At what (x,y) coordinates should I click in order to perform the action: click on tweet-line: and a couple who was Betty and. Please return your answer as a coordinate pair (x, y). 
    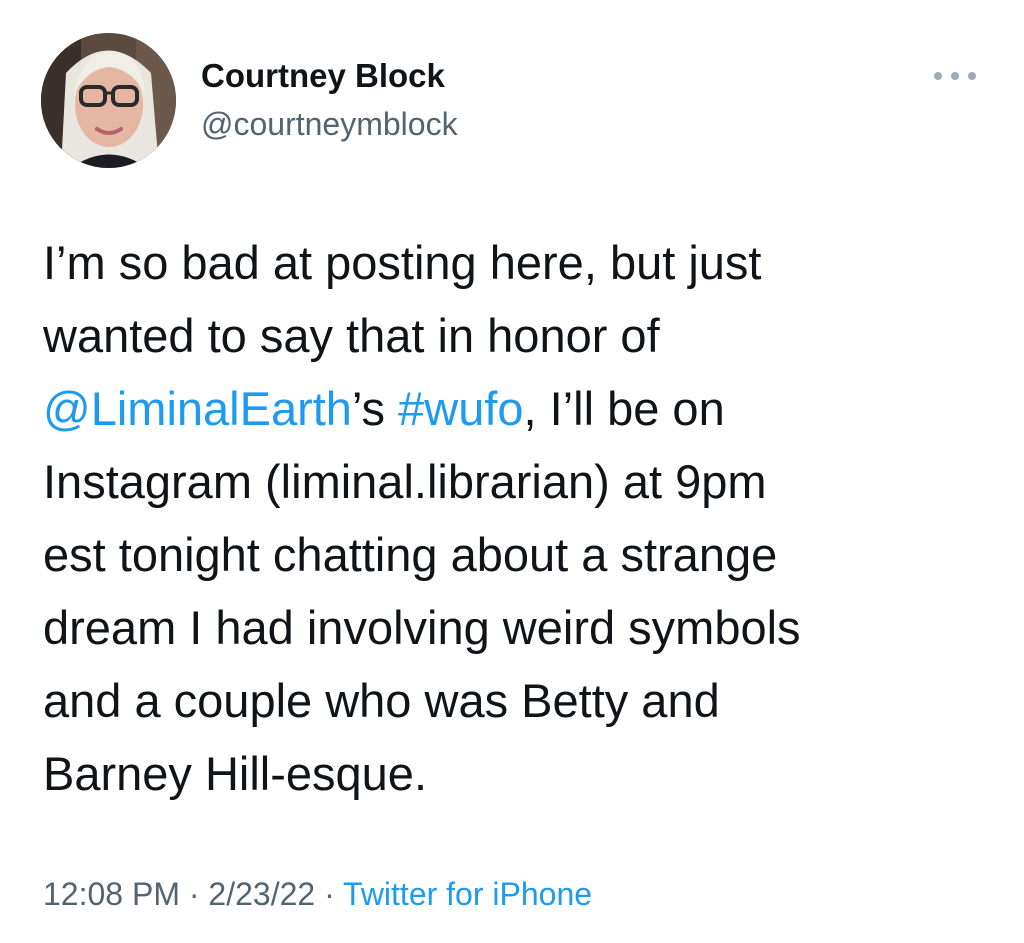
    Looking at the image, I should click on (381, 700).